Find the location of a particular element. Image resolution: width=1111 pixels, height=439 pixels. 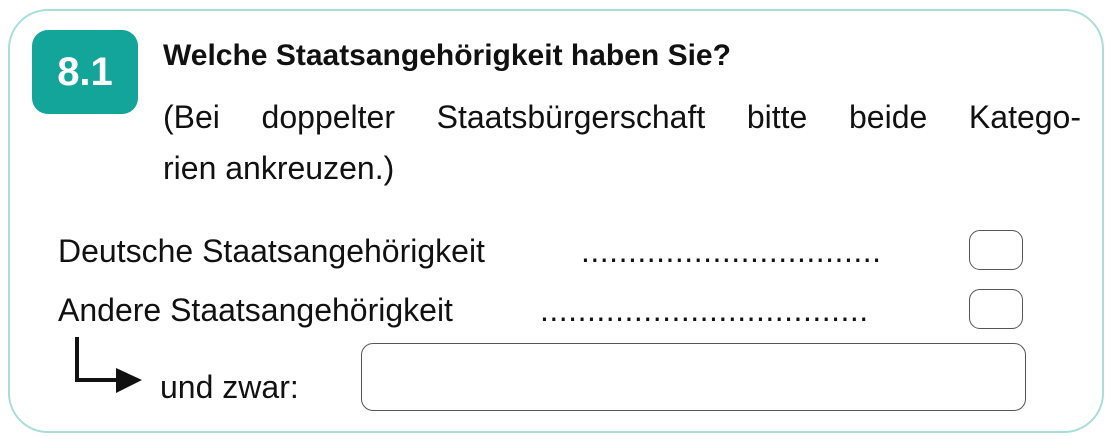

checkbox-other-citizenship is located at coordinates (996, 309).